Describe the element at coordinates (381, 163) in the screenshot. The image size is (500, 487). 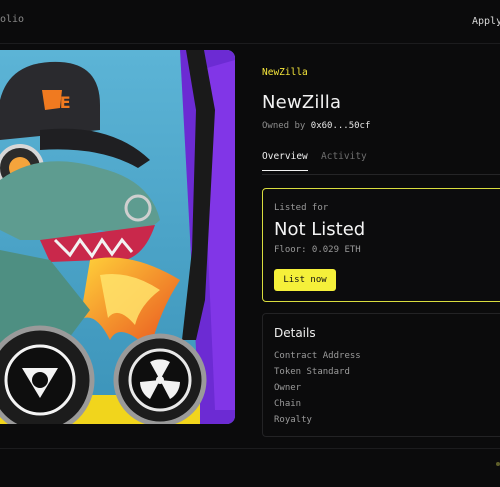
I see `tab-bar: Overview Activity` at that location.